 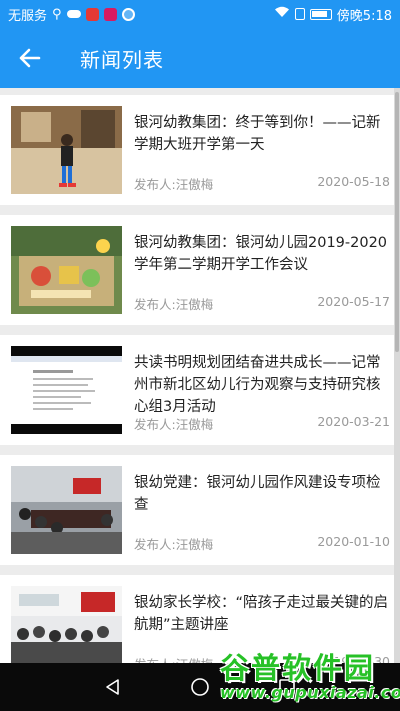 I want to click on watermark-url: www.gupuxiazai.com, so click(x=310, y=692).